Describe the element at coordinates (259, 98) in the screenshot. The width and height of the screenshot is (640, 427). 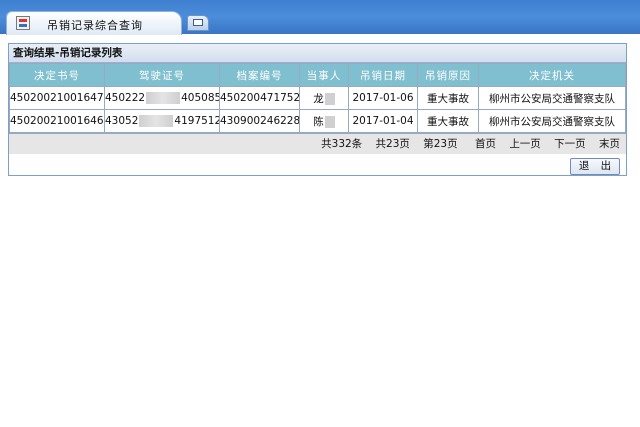
I see `cell-file-no: 450200471752` at that location.